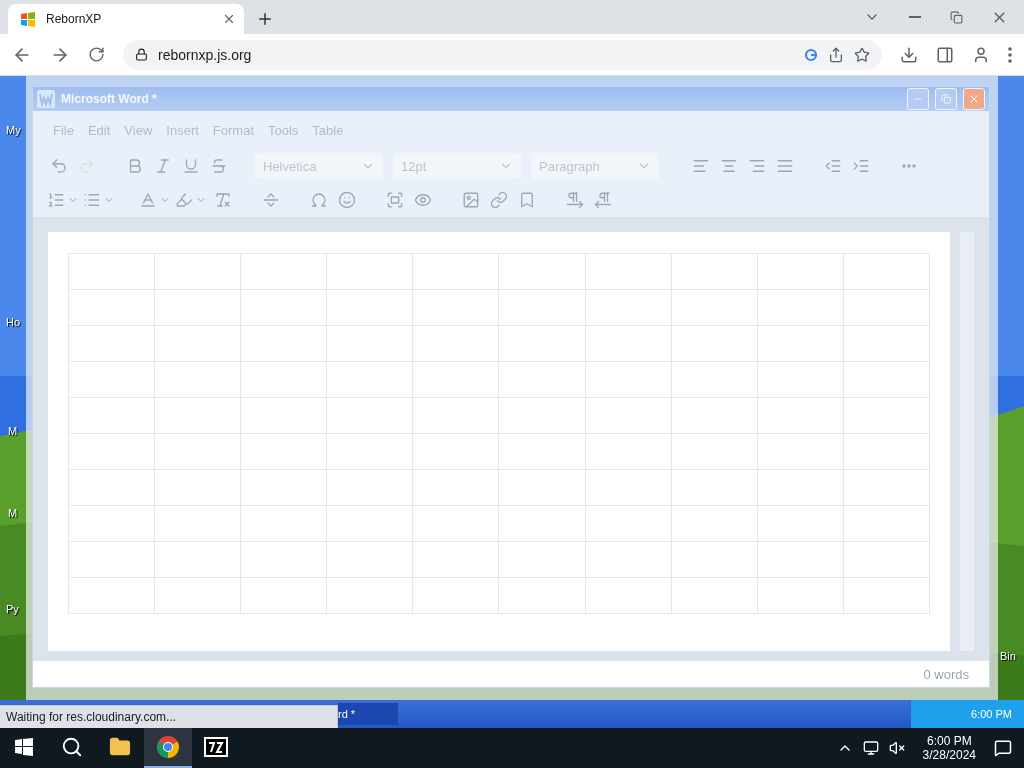  Describe the element at coordinates (163, 166) in the screenshot. I see `italic-icon` at that location.